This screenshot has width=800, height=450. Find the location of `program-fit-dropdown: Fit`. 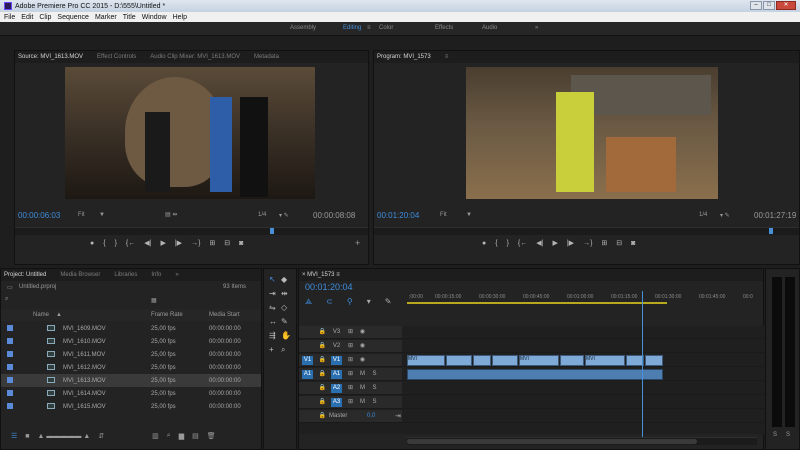

program-fit-dropdown: Fit is located at coordinates (443, 215).